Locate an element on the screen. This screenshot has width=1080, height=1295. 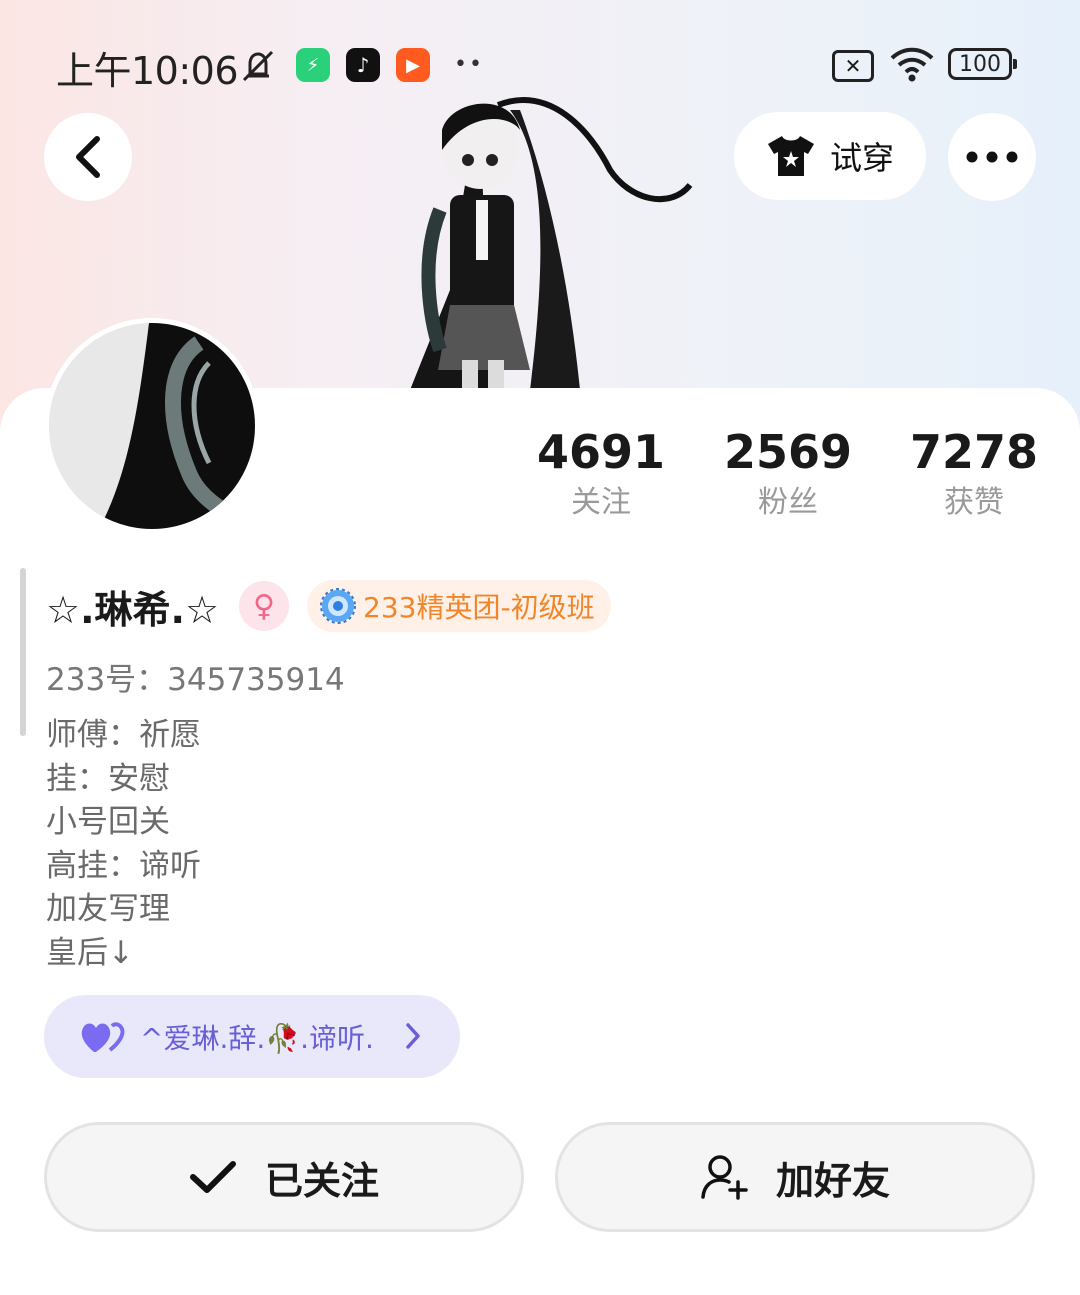
add-friend-label: 加好友 is located at coordinates (832, 1180).